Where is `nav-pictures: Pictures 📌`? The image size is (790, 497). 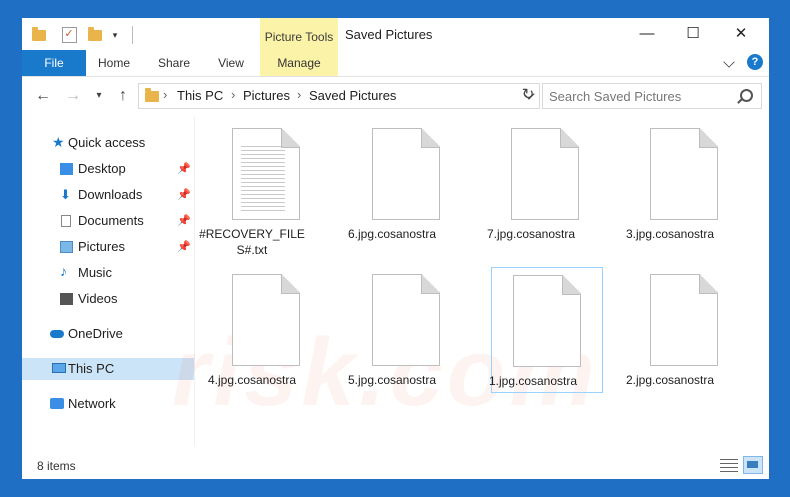
nav-pictures: Pictures 📌 is located at coordinates (108, 247).